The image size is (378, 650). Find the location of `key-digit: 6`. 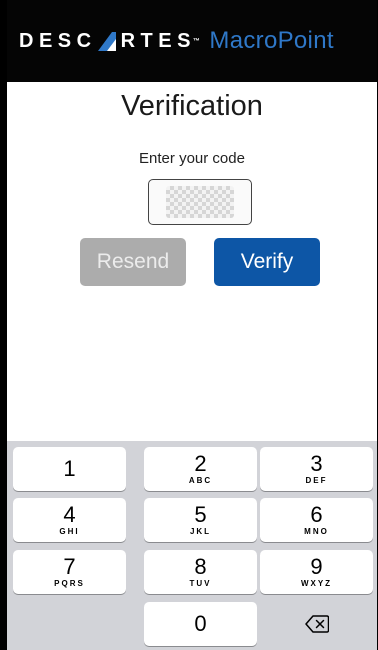

key-digit: 6 is located at coordinates (316, 514).